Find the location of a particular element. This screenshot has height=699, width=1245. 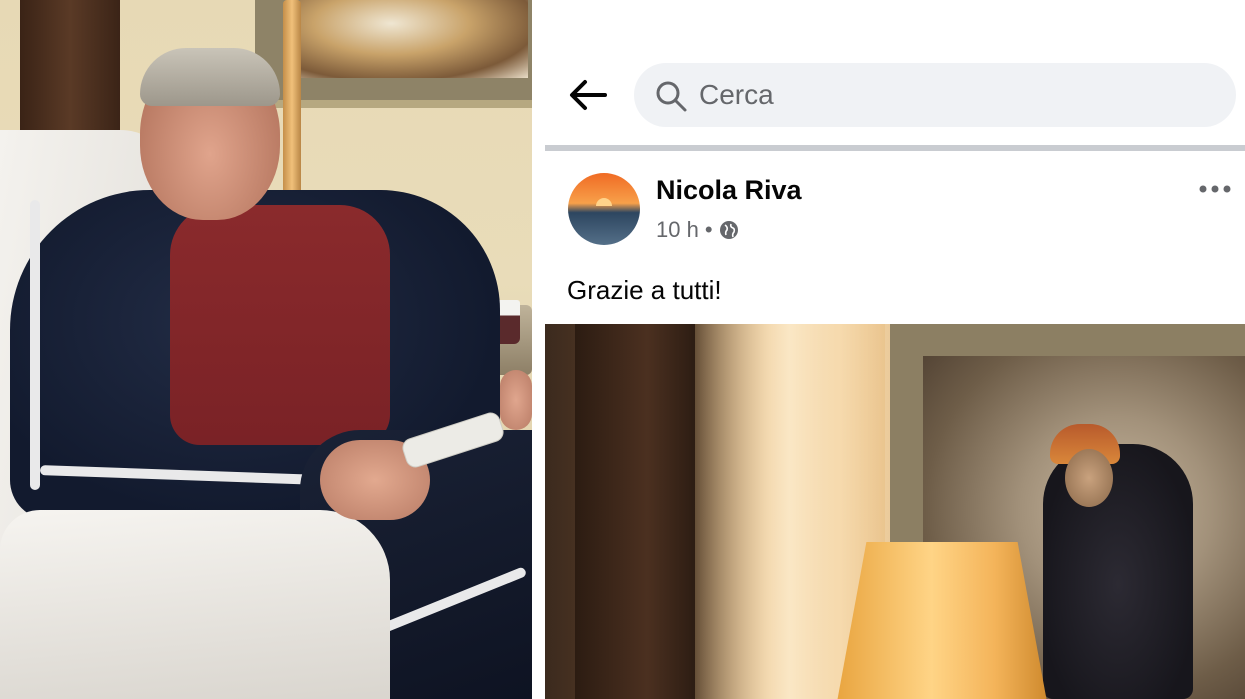

more-horizontal-icon is located at coordinates (1215, 189).